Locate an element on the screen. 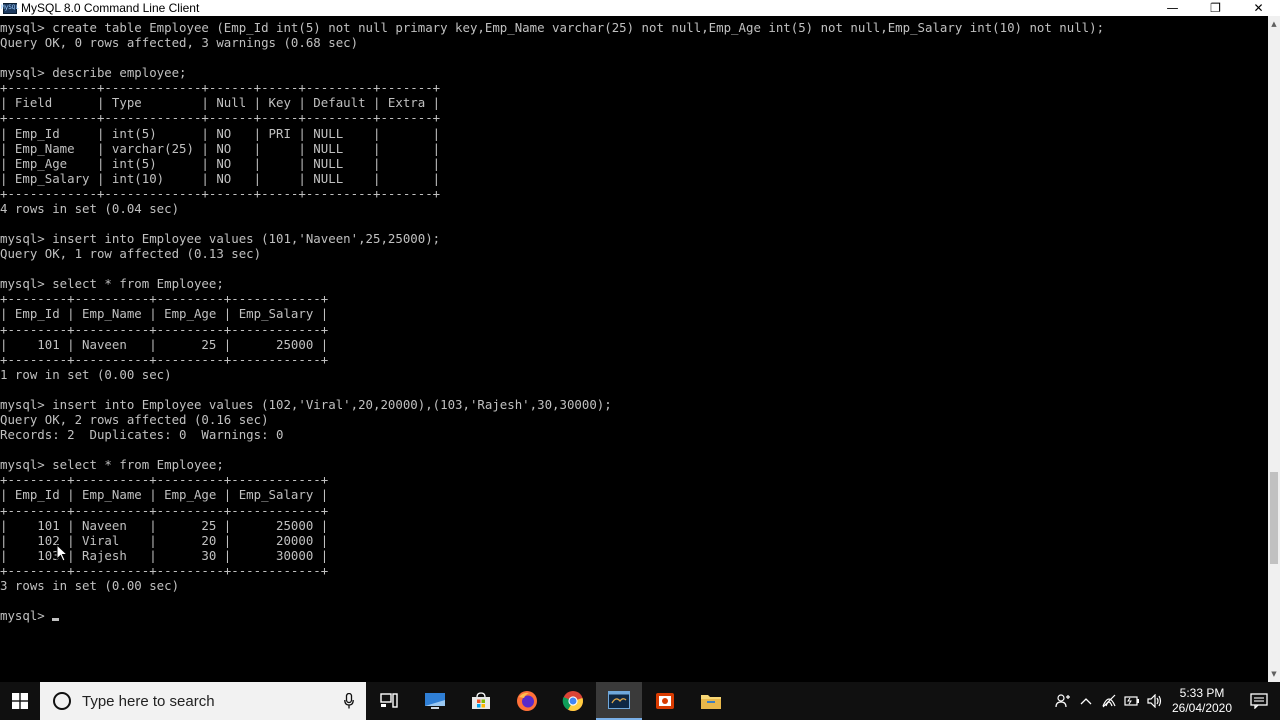 This screenshot has height=720, width=1280. taskbar-search-box: Type here to search is located at coordinates (203, 701).